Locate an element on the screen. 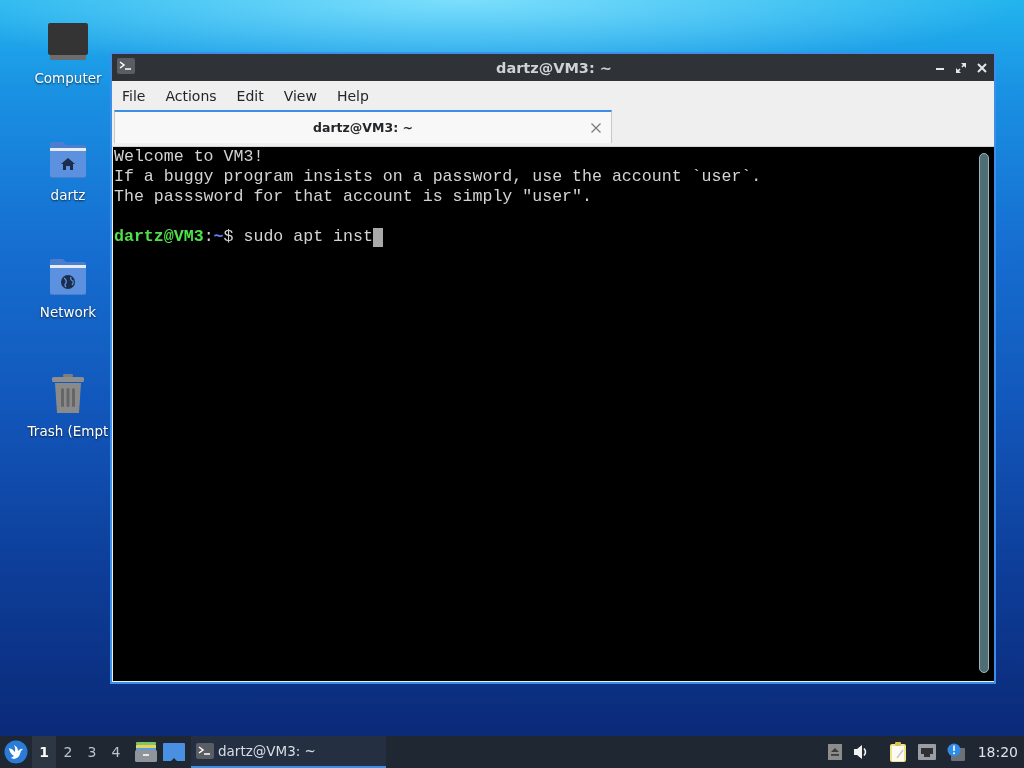 The width and height of the screenshot is (1024, 768). home-folder-icon is located at coordinates (68, 159).